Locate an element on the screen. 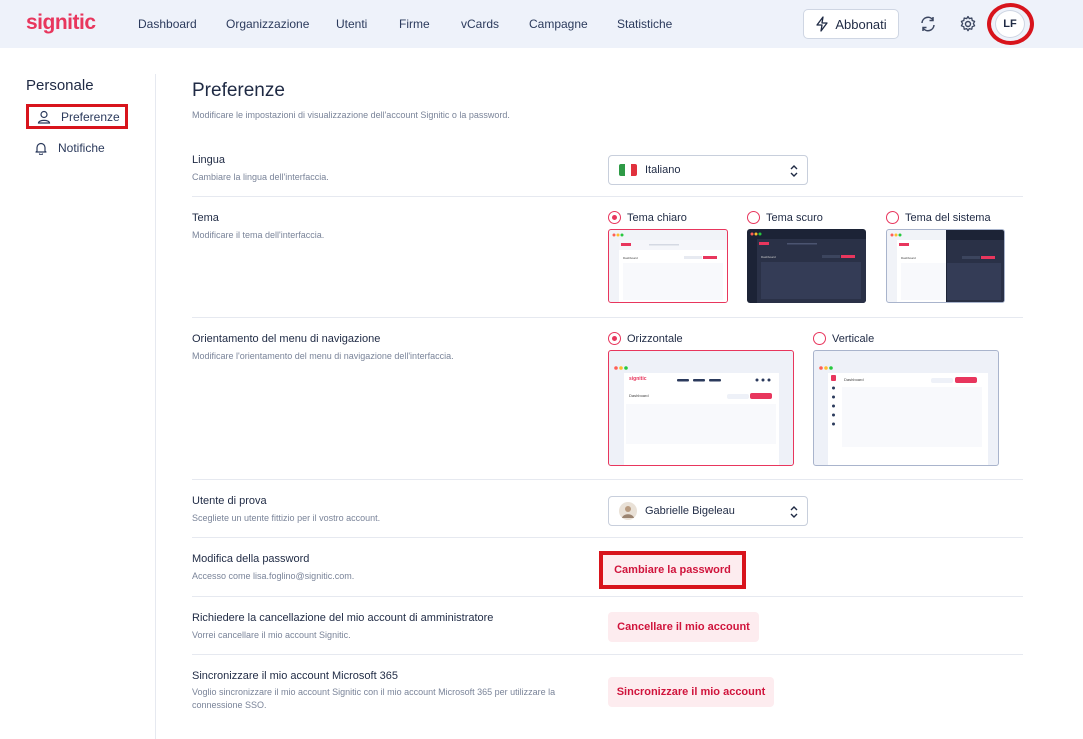  italy-flag-icon is located at coordinates (628, 170).